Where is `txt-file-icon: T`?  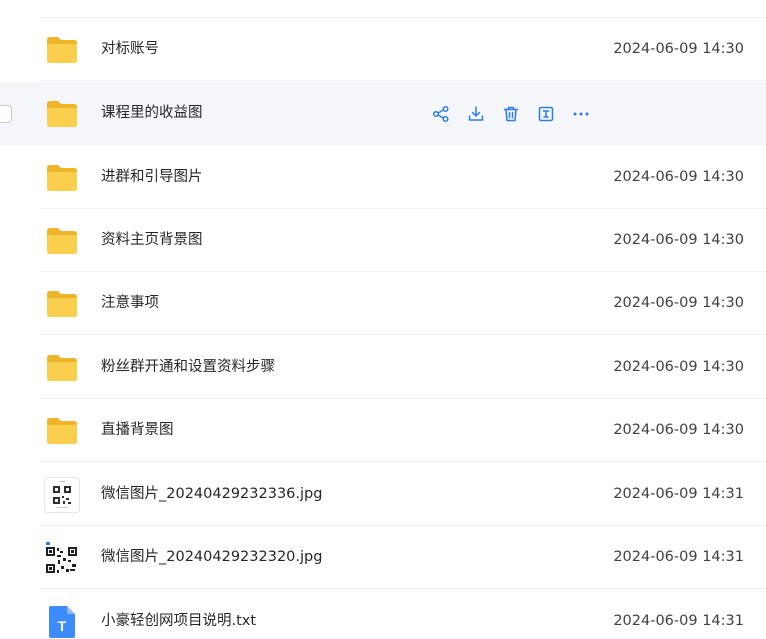
txt-file-icon: T is located at coordinates (62, 621).